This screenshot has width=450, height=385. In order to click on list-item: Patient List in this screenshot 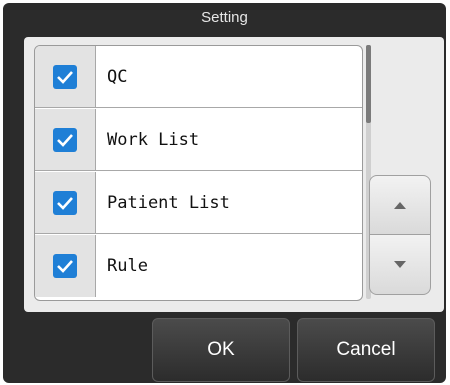, I will do `click(198, 203)`.